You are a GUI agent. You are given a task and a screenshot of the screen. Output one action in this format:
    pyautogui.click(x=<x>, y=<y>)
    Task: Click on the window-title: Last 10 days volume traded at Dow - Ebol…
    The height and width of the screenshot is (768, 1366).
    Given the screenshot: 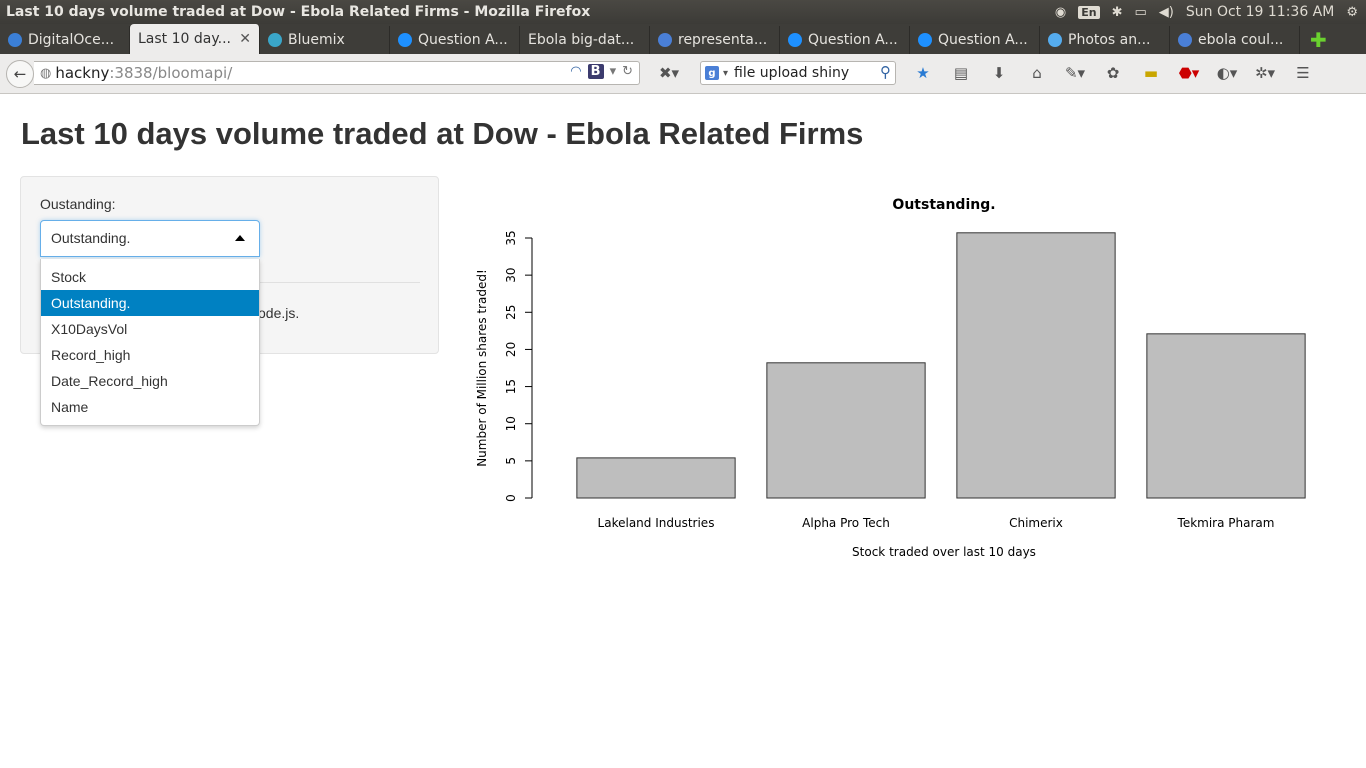 What is the action you would take?
    pyautogui.click(x=298, y=12)
    